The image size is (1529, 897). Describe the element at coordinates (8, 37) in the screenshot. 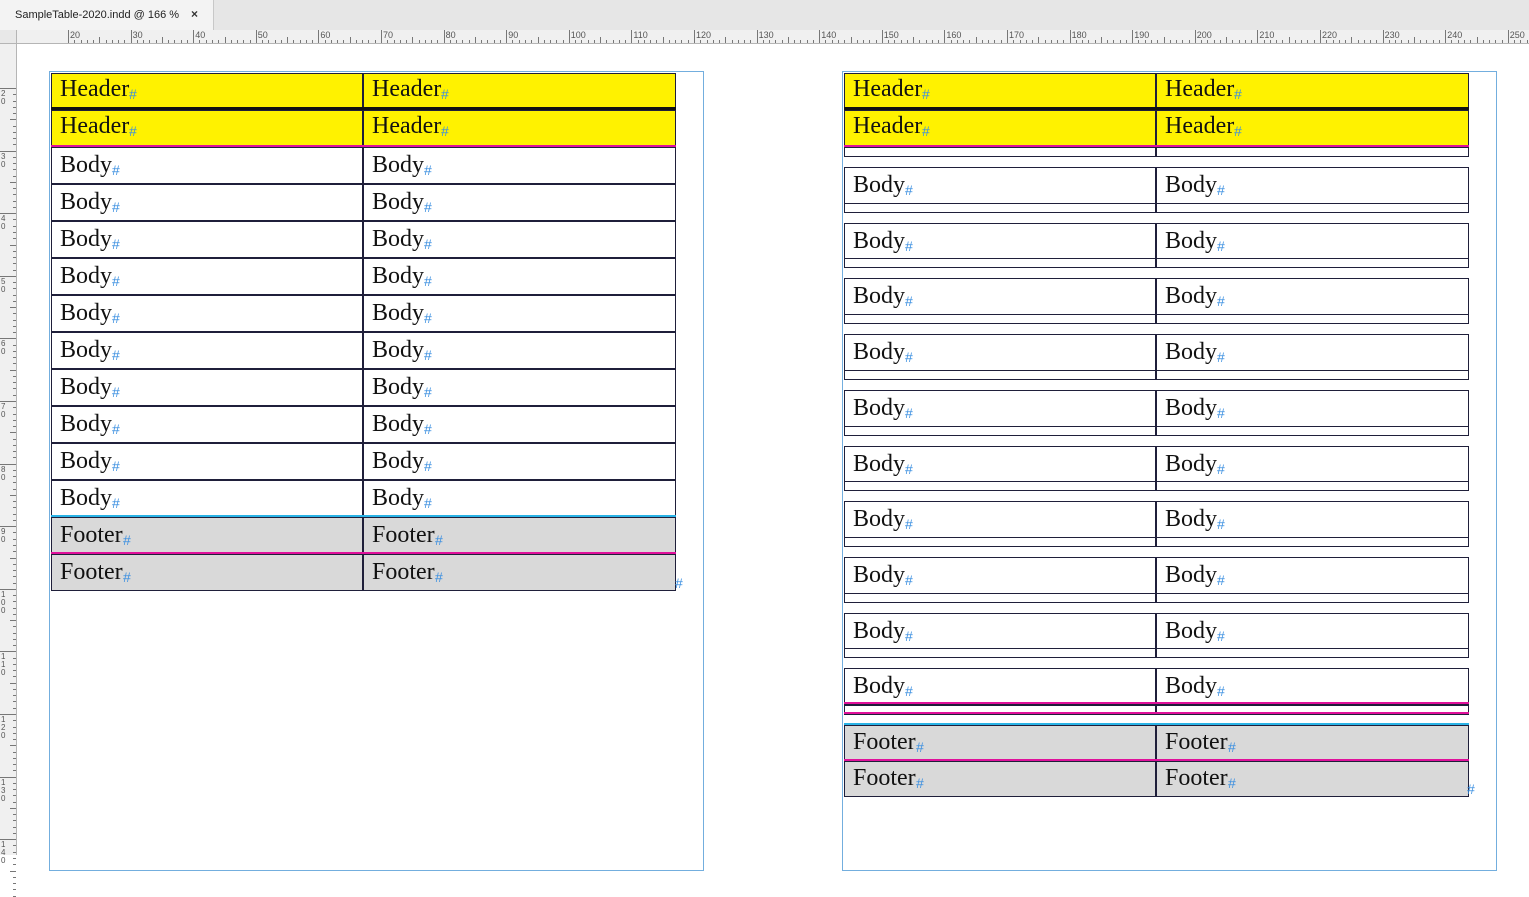

I see `ruler-origin` at that location.